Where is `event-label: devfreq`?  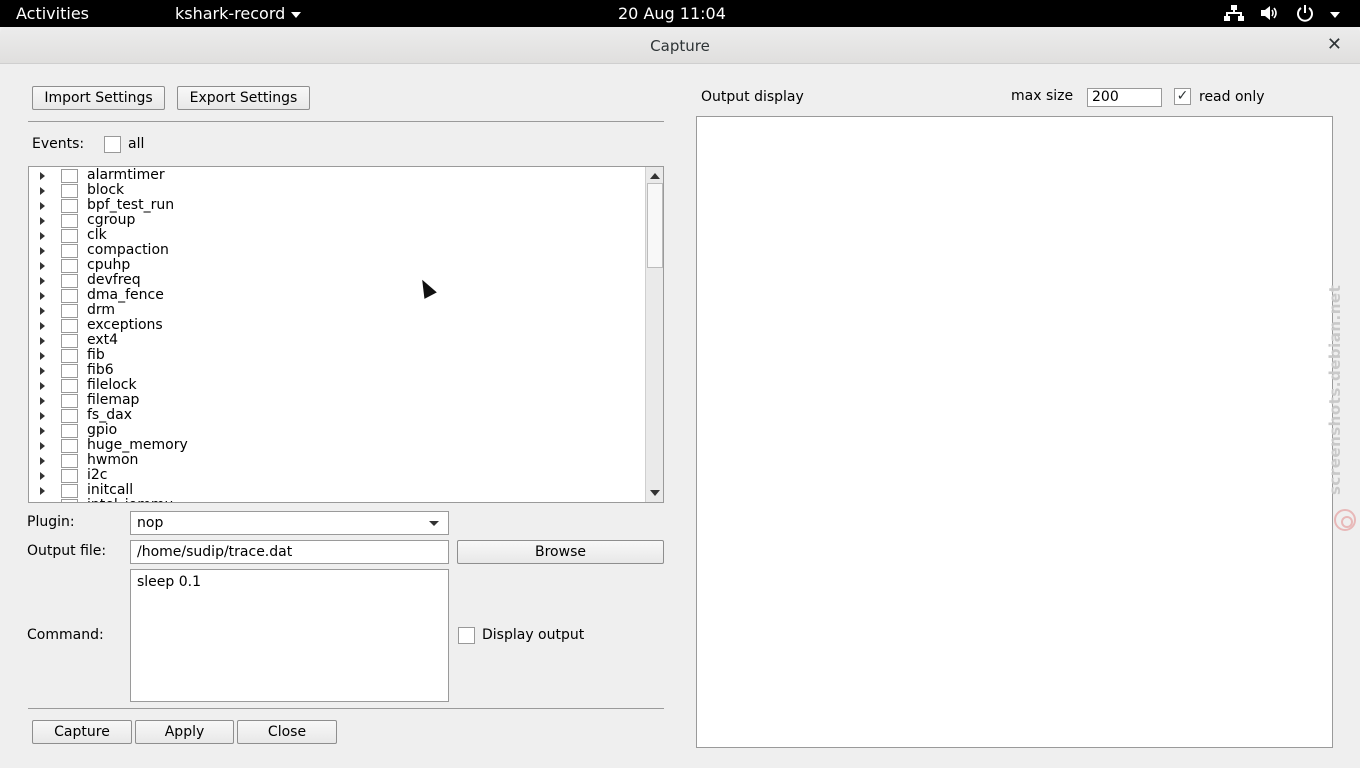
event-label: devfreq is located at coordinates (114, 280).